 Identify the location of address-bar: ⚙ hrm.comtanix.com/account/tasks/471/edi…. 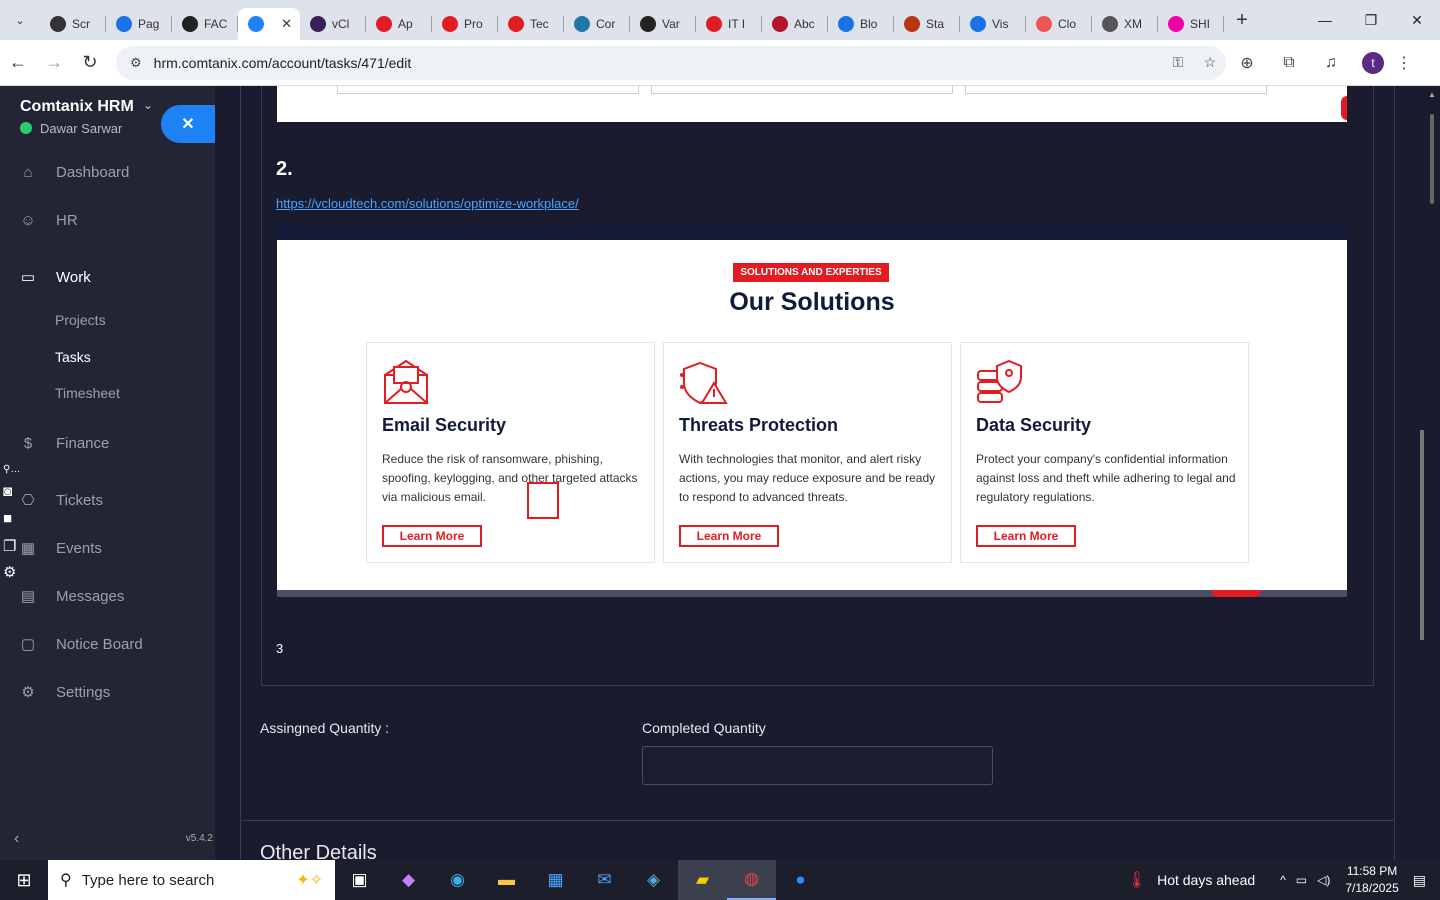
(671, 62).